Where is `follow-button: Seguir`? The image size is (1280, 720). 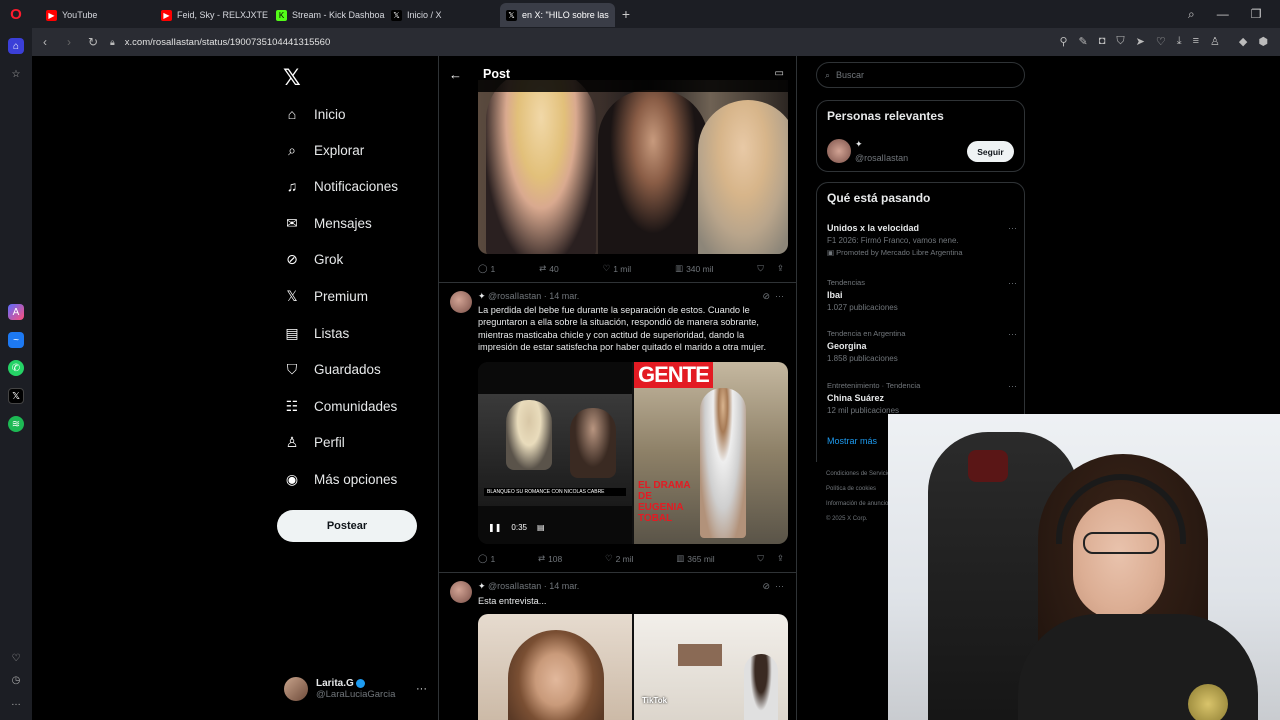
follow-button: Seguir is located at coordinates (990, 151).